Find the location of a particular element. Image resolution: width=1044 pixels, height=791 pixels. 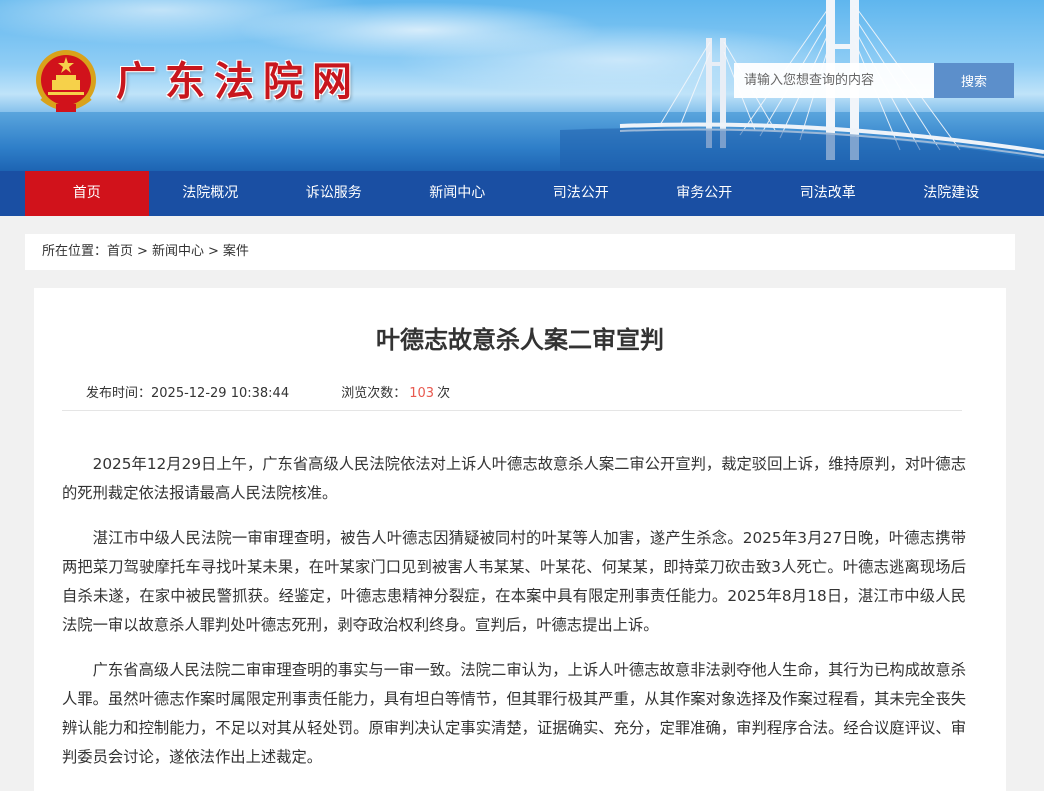

search-button: 搜索 is located at coordinates (974, 80).